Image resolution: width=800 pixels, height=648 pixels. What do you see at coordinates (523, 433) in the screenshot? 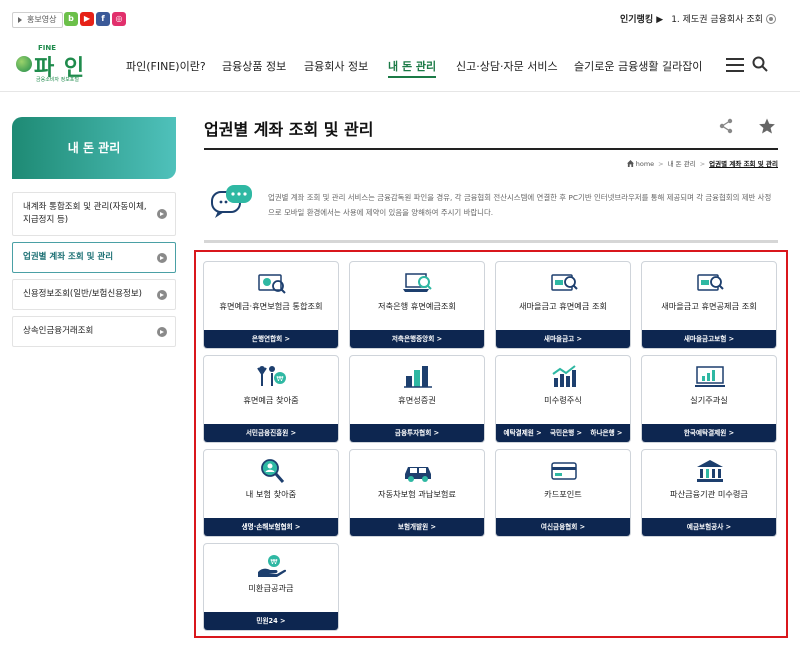
I see `footer-link-ksd: 예탁결제원 >` at bounding box center [523, 433].